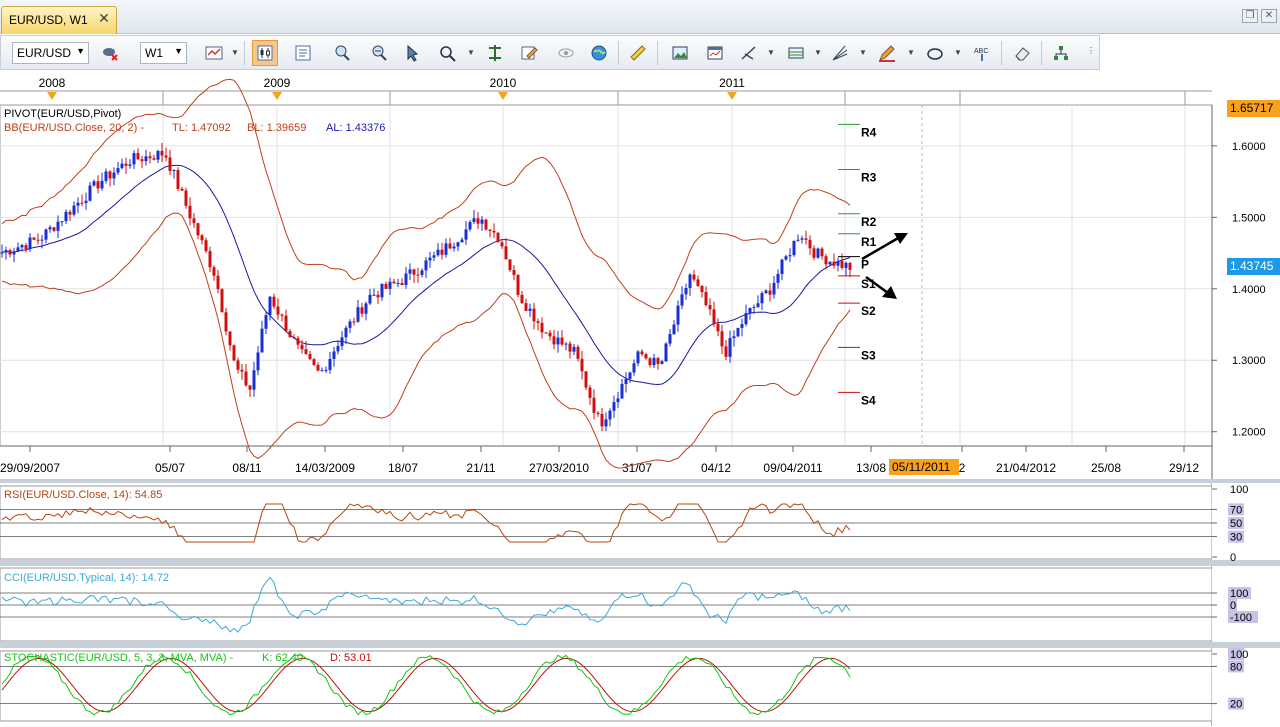 Image resolution: width=1280 pixels, height=727 pixels. I want to click on ruler-icon, so click(638, 53).